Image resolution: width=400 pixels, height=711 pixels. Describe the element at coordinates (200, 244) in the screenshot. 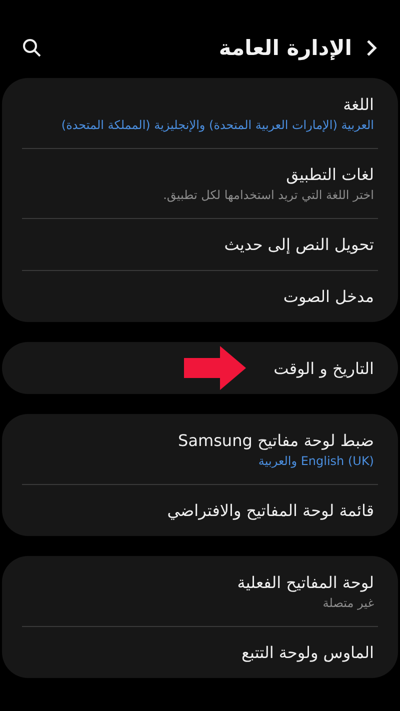

I see `settings-item: تحويل النص إلى حديث` at that location.